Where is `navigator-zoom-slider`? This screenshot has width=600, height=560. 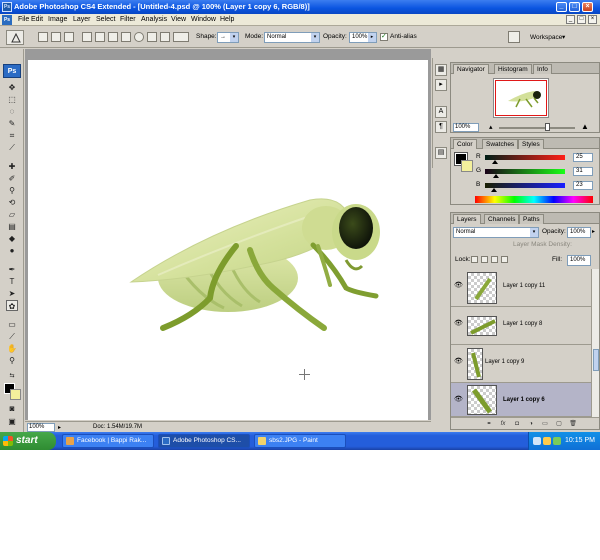 navigator-zoom-slider is located at coordinates (537, 128).